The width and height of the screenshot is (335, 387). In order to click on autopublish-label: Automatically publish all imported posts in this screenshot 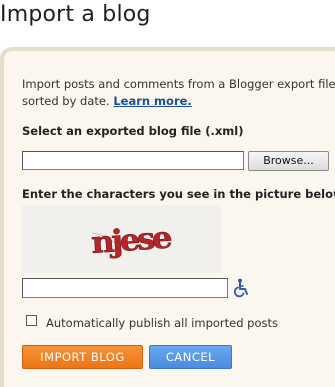, I will do `click(162, 323)`.